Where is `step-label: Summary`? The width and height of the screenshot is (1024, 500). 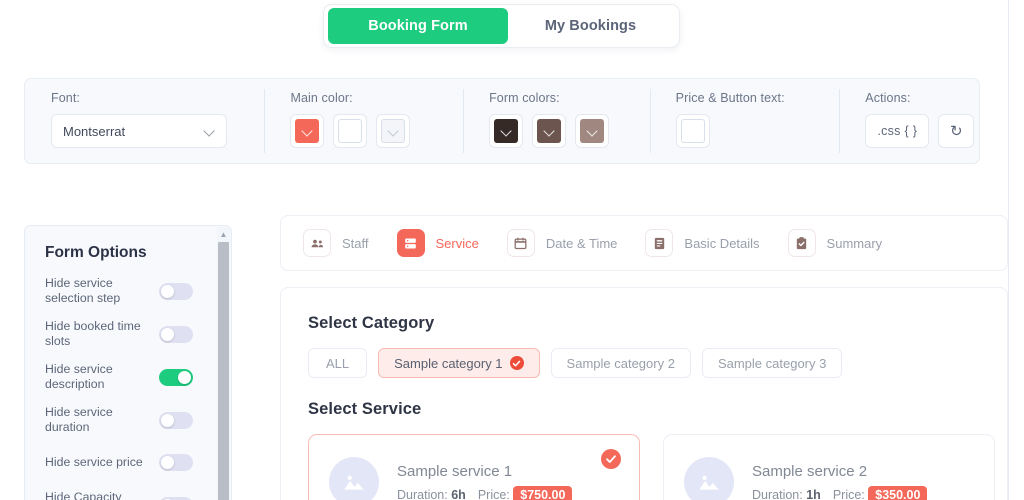
step-label: Summary is located at coordinates (854, 243).